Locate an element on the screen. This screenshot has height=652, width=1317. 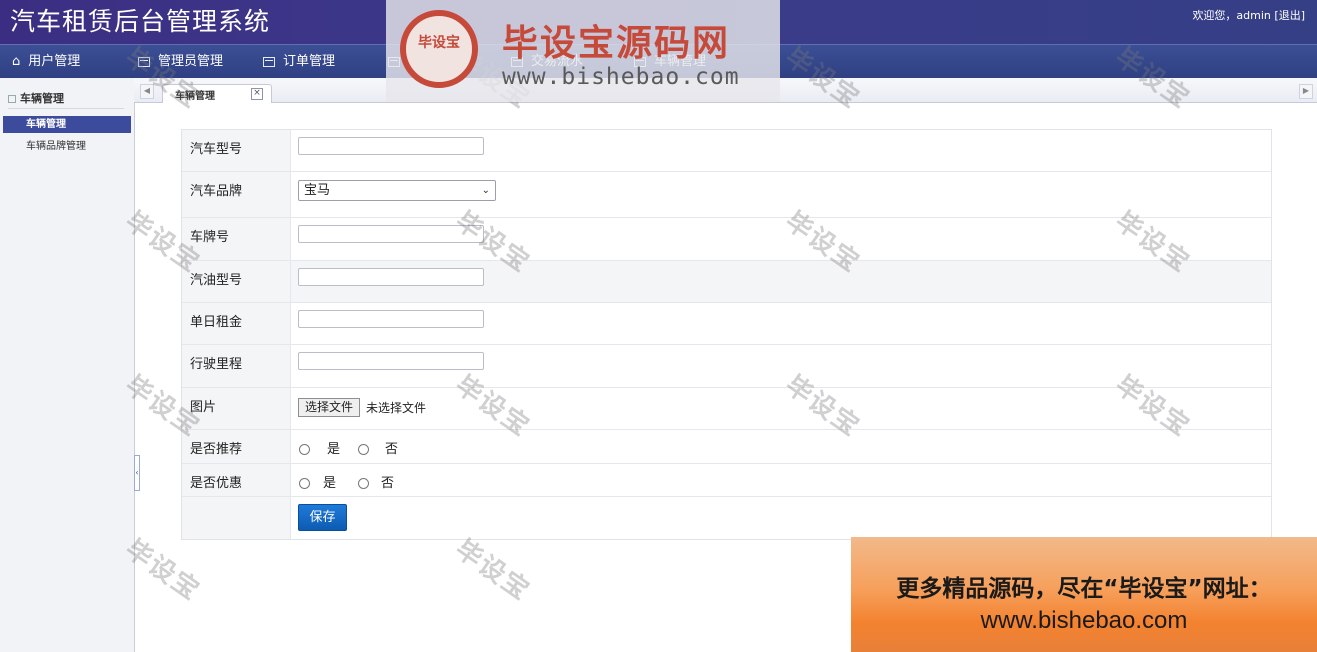
chevron-down-icon: ⌄ is located at coordinates (485, 190).